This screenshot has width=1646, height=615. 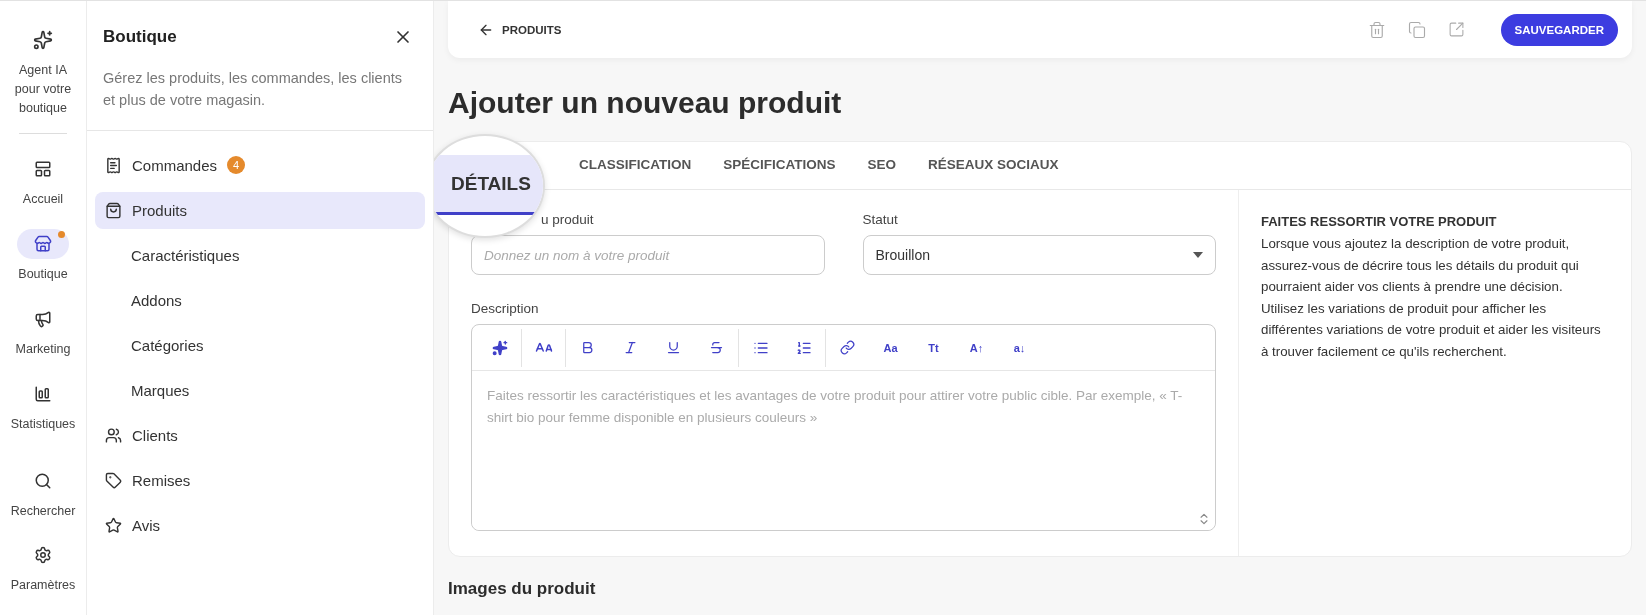 I want to click on bar-chart-icon, so click(x=43, y=393).